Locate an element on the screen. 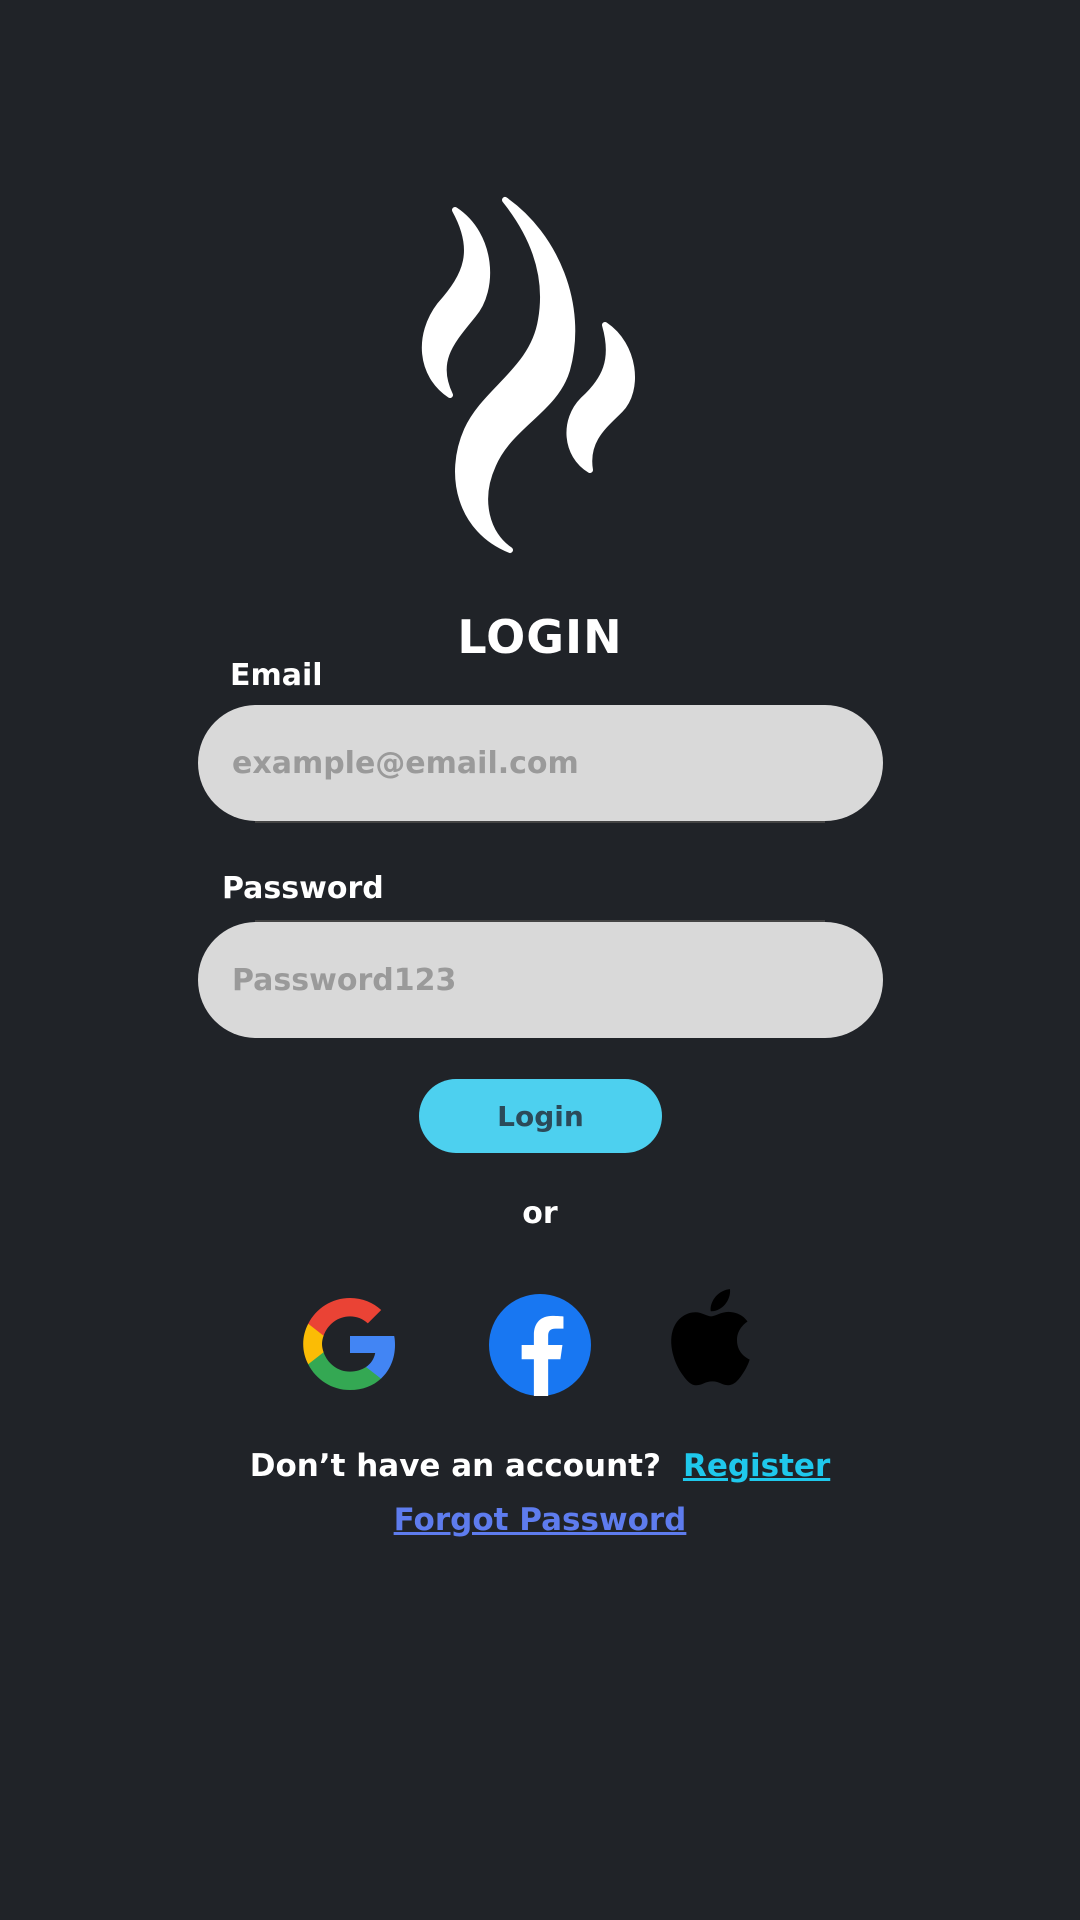 The image size is (1080, 1920). email-field is located at coordinates (540, 763).